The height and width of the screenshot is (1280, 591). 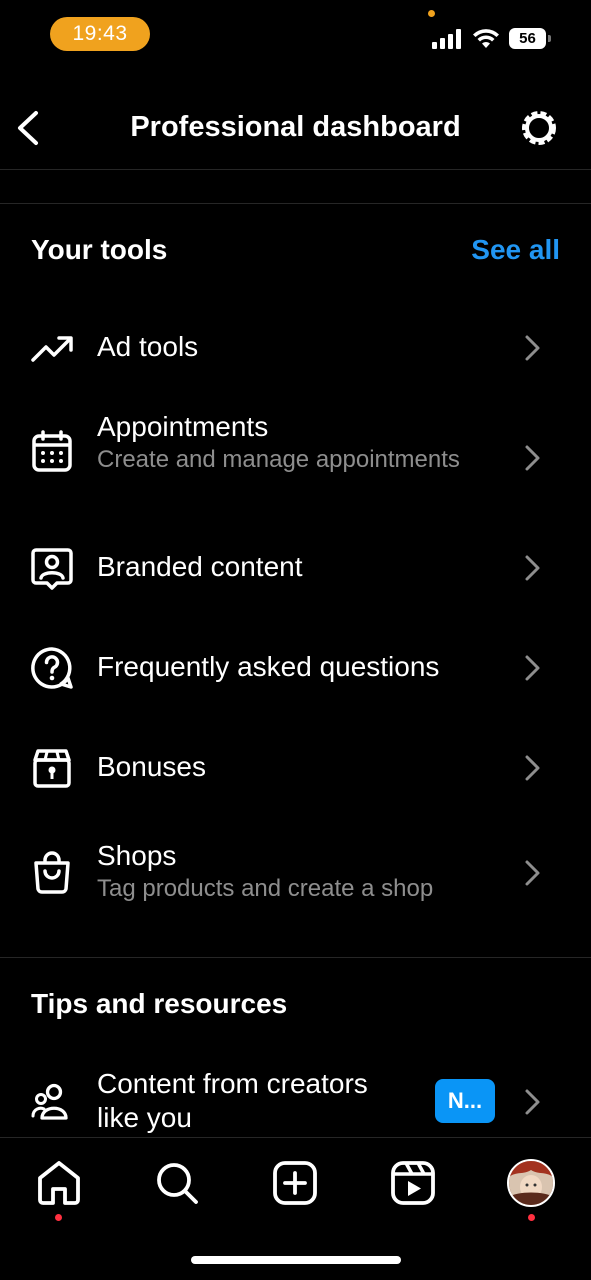 I want to click on tips-title: Tips and resources, so click(x=159, y=1003).